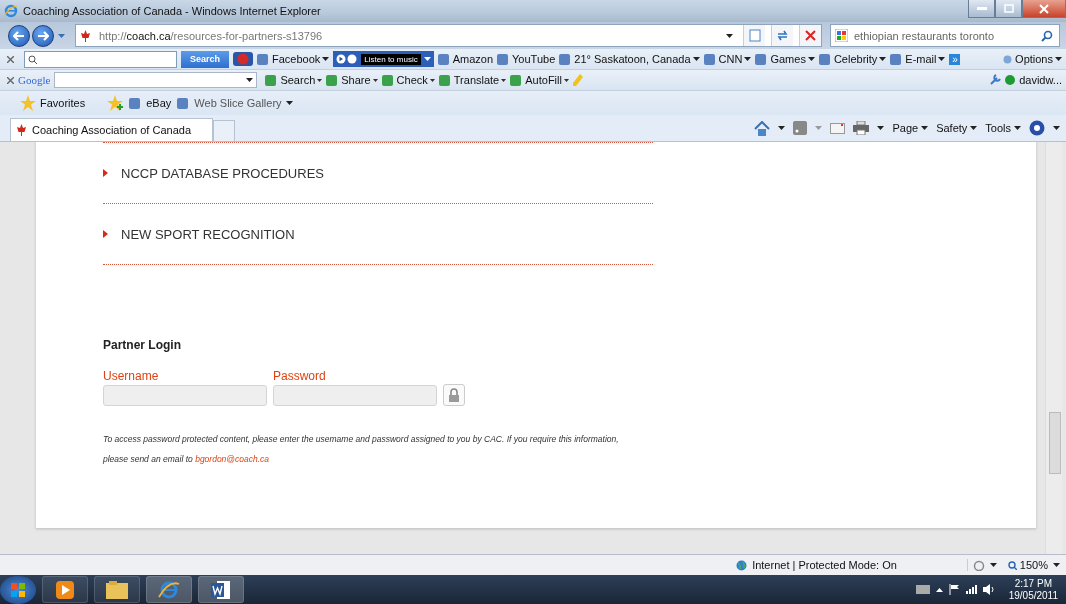 The image size is (1066, 604). Describe the element at coordinates (838, 128) in the screenshot. I see `mail-icon` at that location.